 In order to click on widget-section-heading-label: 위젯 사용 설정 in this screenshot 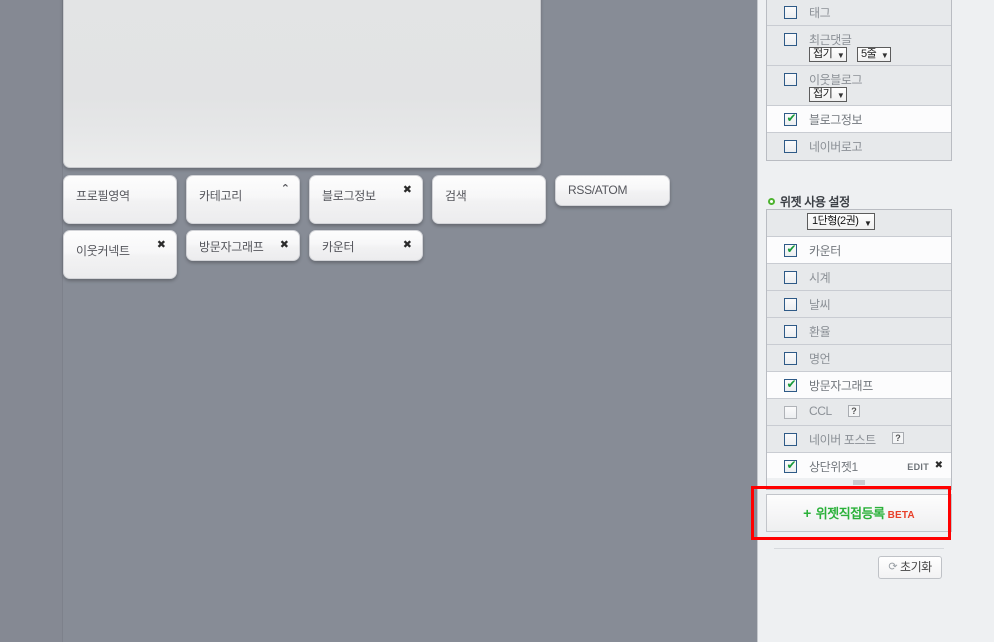, I will do `click(815, 202)`.